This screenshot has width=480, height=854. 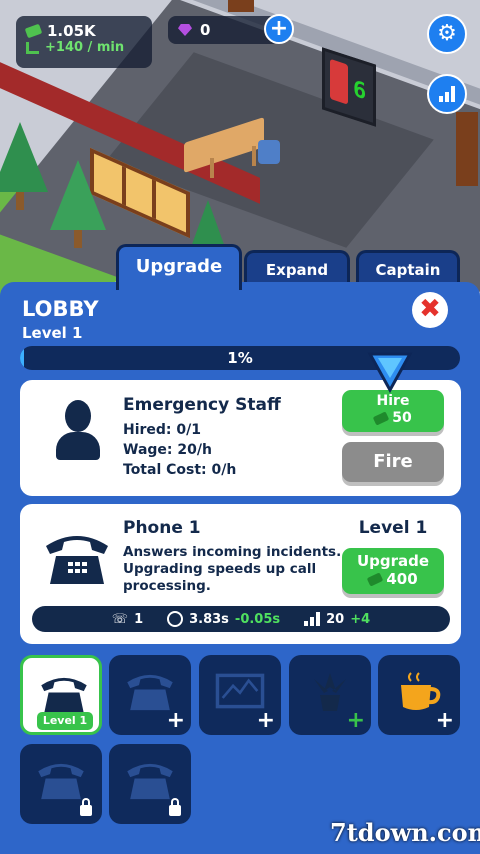 I want to click on slot-phone-2: +, so click(x=150, y=695).